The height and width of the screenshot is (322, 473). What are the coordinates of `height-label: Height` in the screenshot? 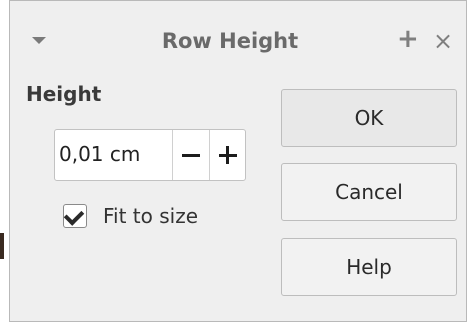 It's located at (64, 94).